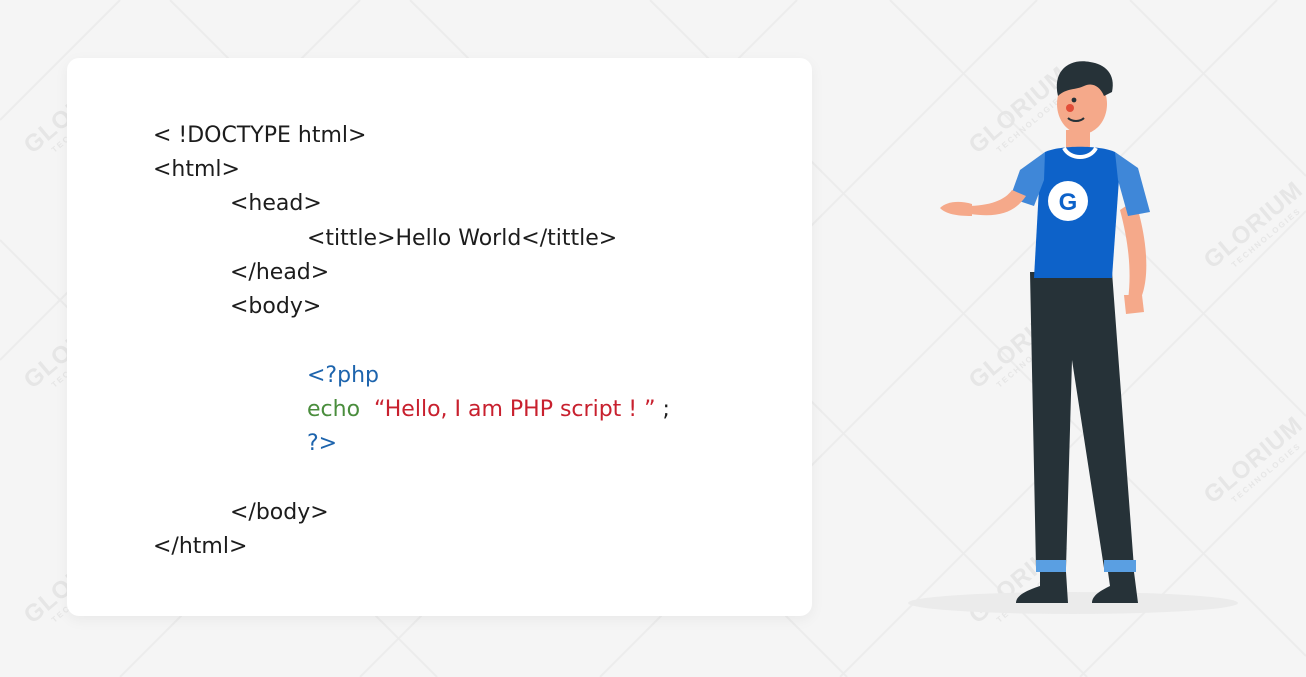  I want to click on left-cuff, so click(1051, 566).